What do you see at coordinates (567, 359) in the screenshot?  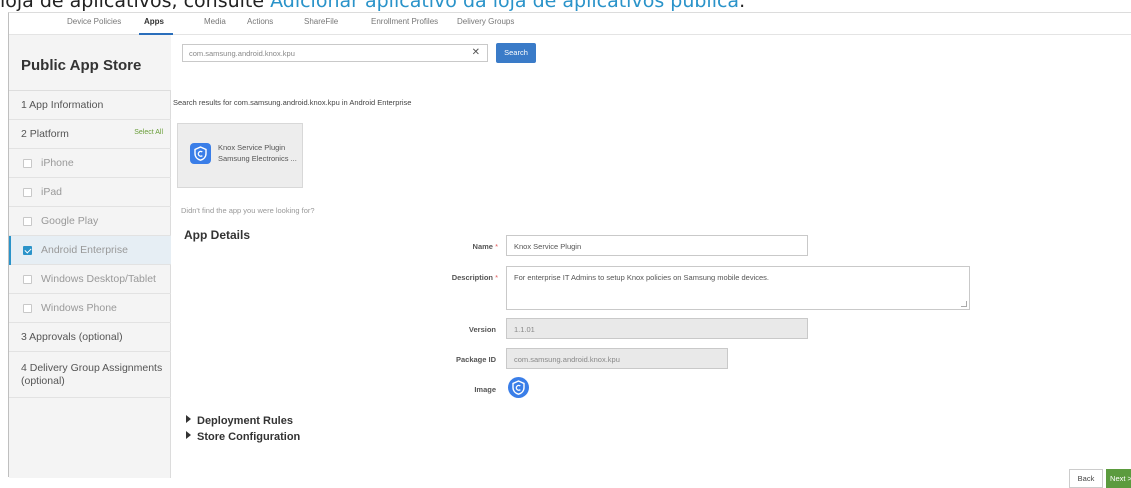 I see `package-id-value: com.samsung.android.knox.kpu` at bounding box center [567, 359].